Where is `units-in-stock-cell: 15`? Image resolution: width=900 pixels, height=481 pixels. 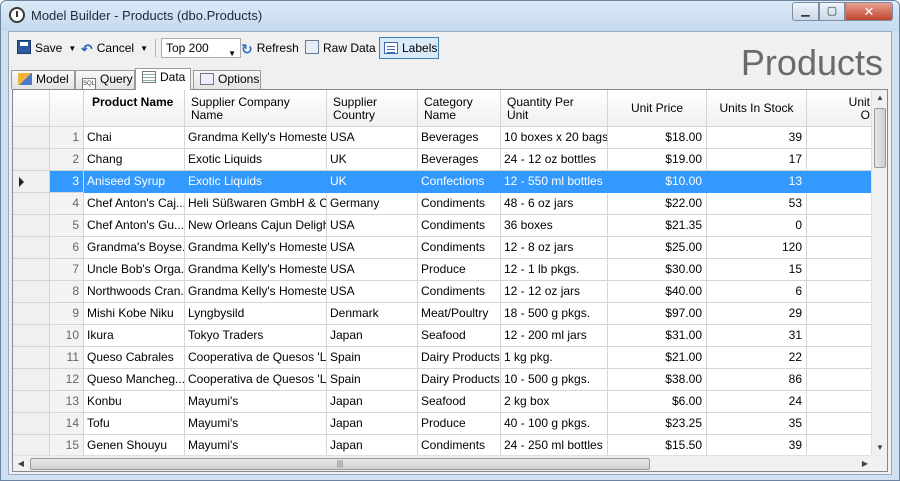
units-in-stock-cell: 15 is located at coordinates (757, 270).